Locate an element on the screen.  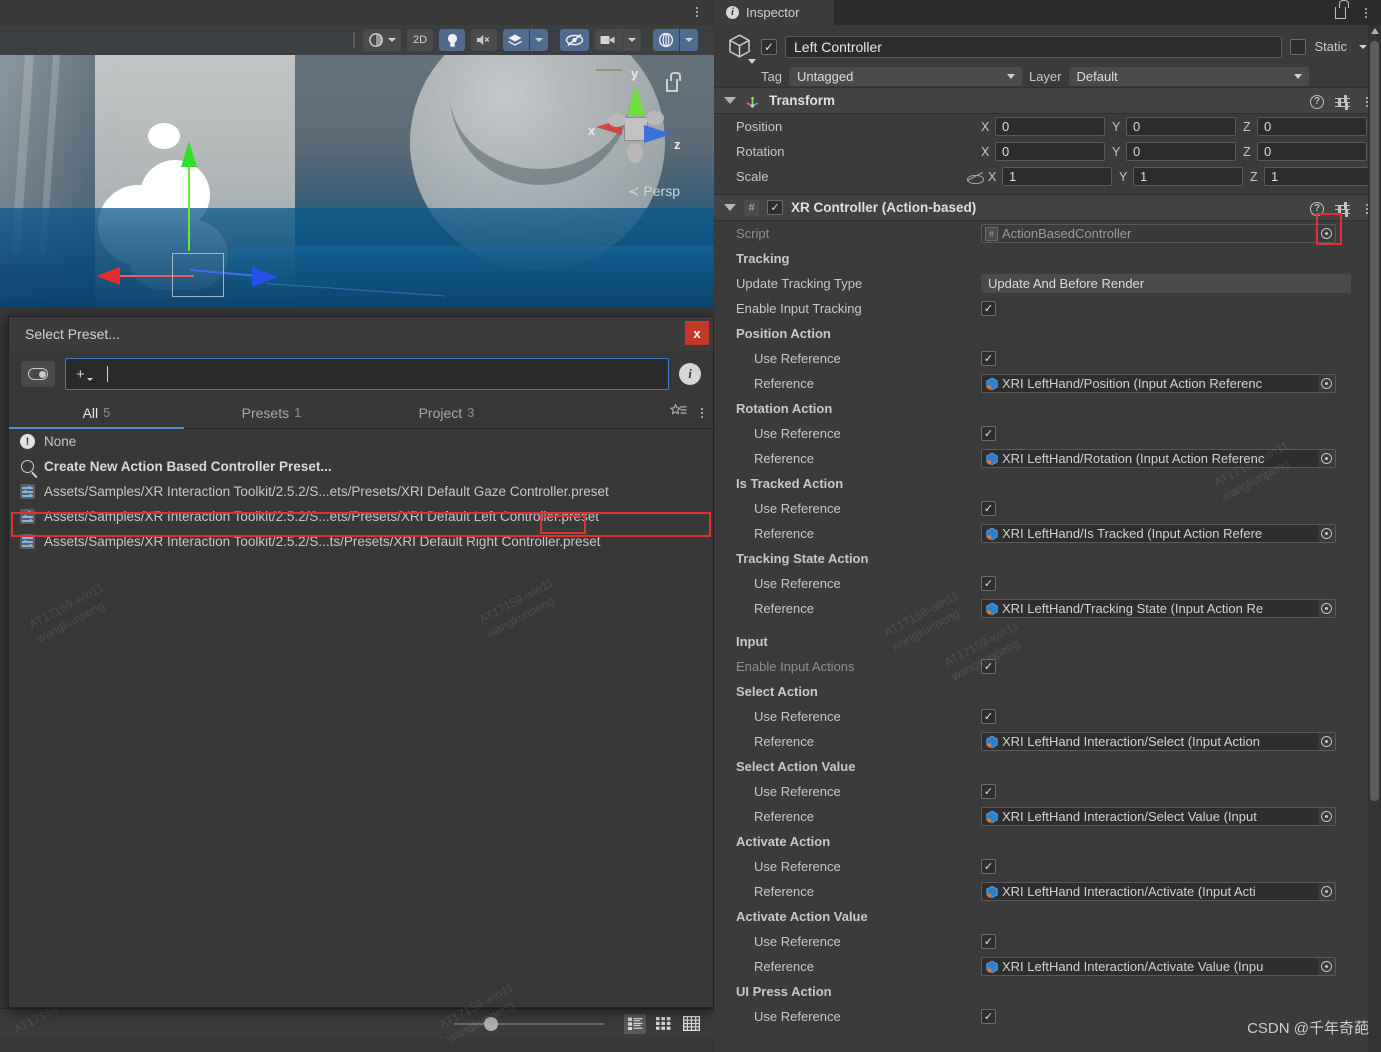
gizmo-projection-label: ≺ Persp is located at coordinates (654, 191).